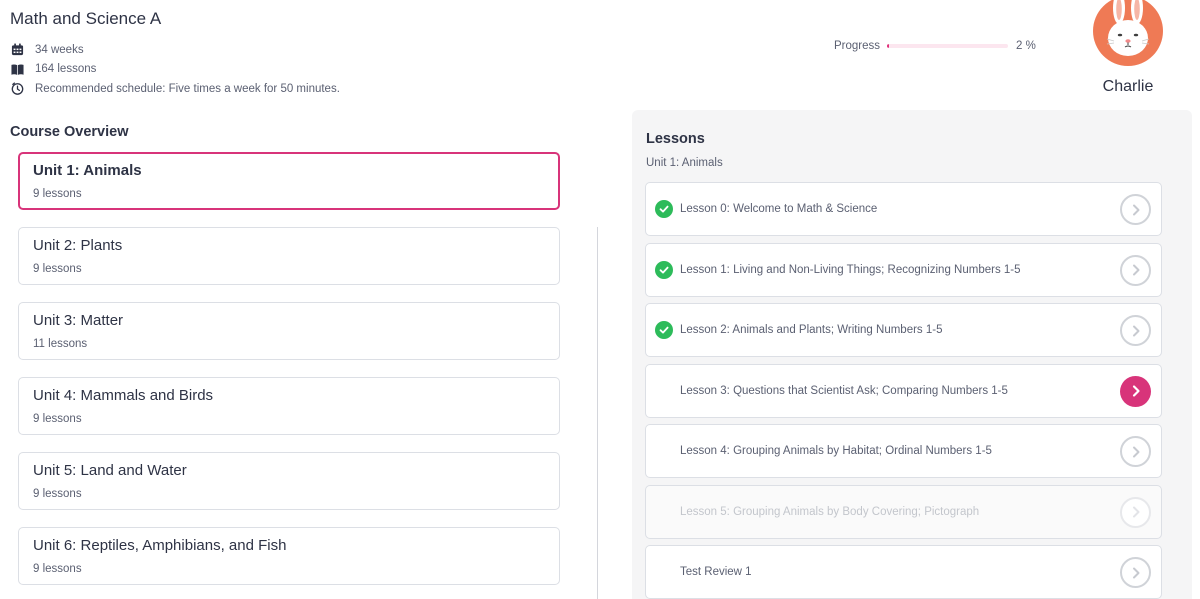 The width and height of the screenshot is (1200, 599). Describe the element at coordinates (903, 572) in the screenshot. I see `lesson-row-test-review: Test Review 1` at that location.